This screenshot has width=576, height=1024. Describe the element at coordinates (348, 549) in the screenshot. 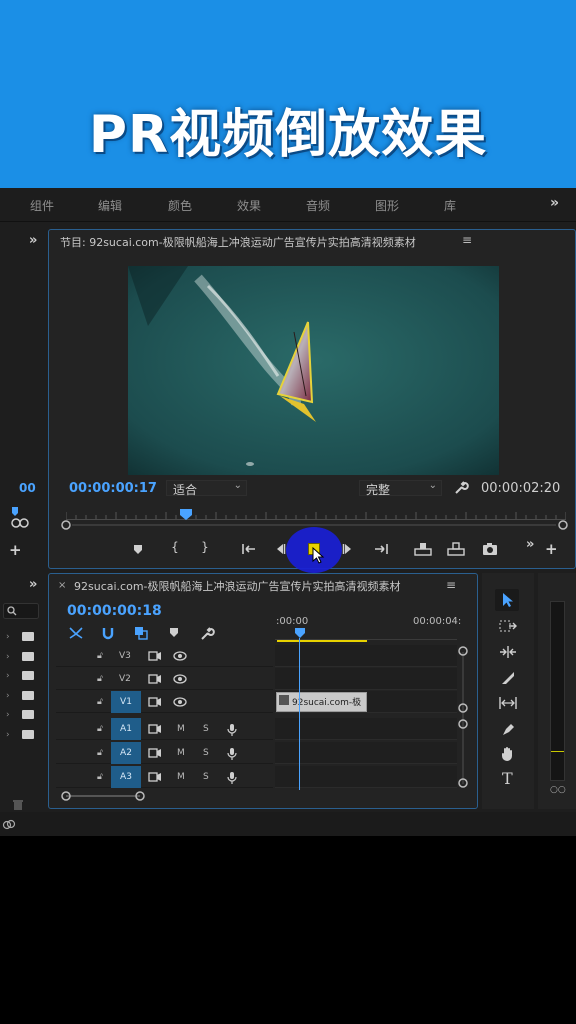

I see `step-forward-icon` at that location.